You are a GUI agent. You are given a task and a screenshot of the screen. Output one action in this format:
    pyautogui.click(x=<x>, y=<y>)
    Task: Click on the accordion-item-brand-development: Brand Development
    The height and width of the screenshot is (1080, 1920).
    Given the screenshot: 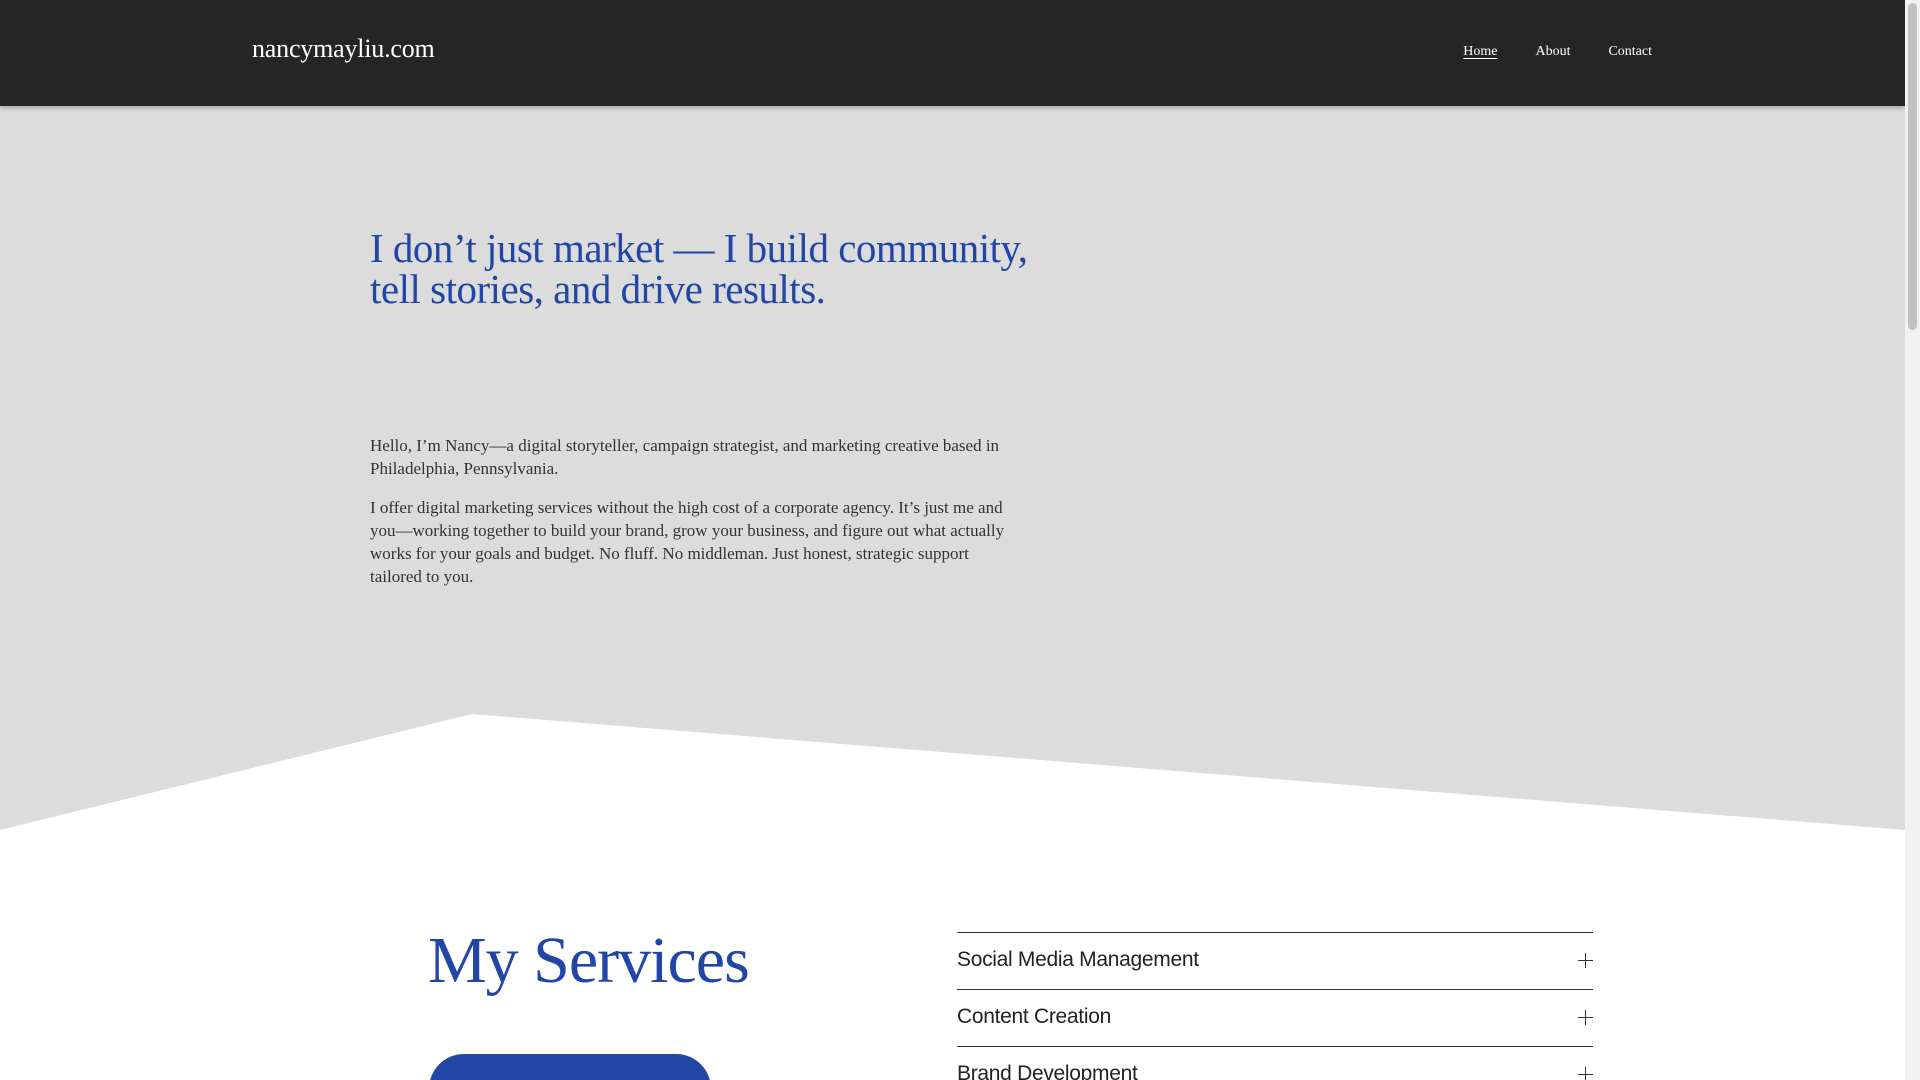 What is the action you would take?
    pyautogui.click(x=1275, y=1063)
    